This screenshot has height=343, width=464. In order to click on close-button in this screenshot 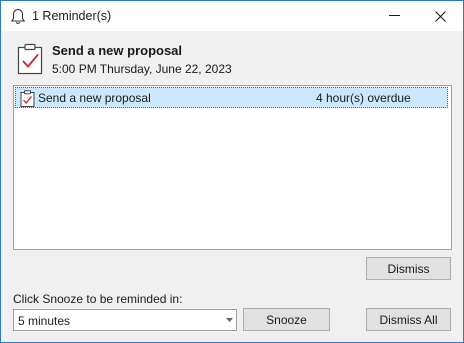, I will do `click(440, 16)`.